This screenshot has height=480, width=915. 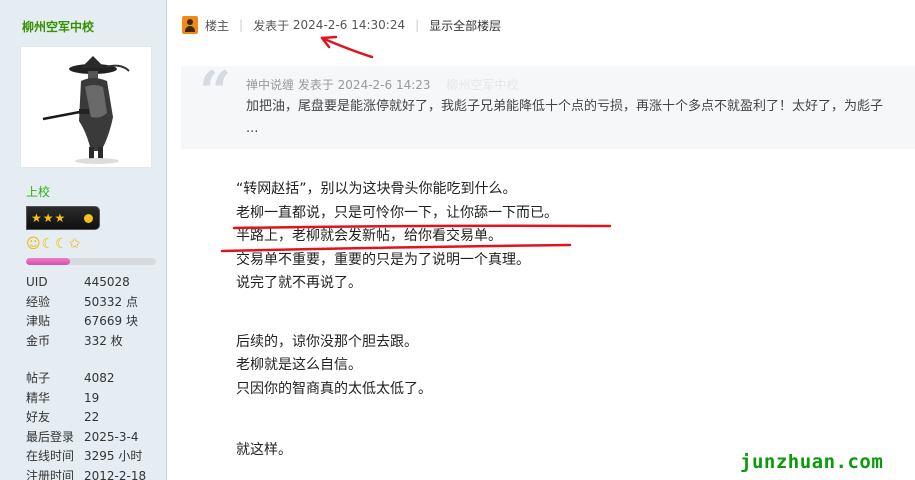 What do you see at coordinates (482, 85) in the screenshot?
I see `faded-text: 柳州空军中校` at bounding box center [482, 85].